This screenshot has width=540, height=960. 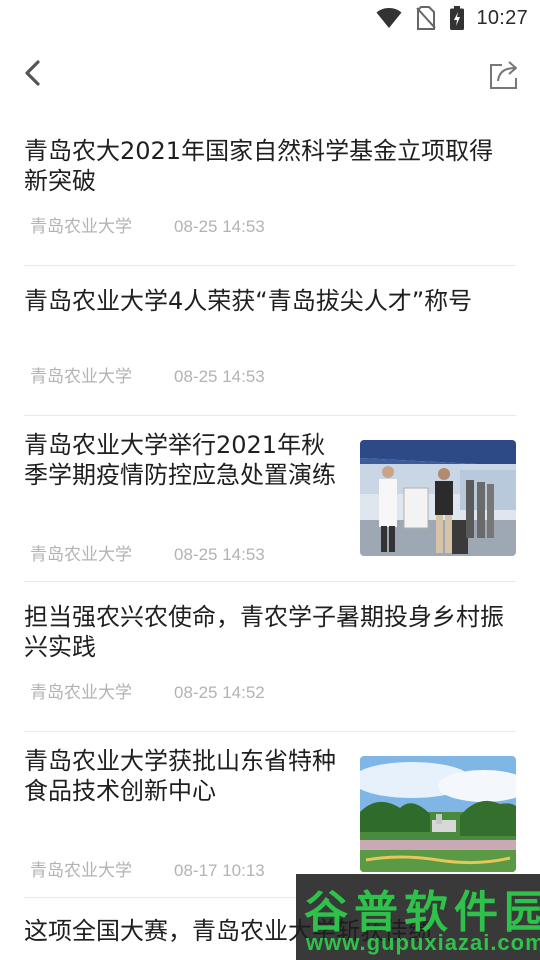 What do you see at coordinates (147, 868) in the screenshot?
I see `news-meta: 青岛农业大学 08-17 10:13` at bounding box center [147, 868].